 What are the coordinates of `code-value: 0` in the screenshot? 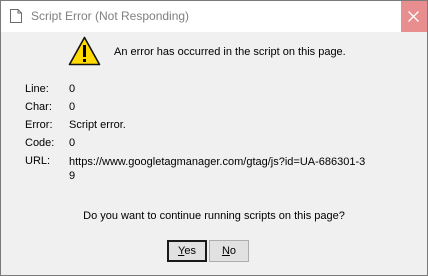 It's located at (72, 143).